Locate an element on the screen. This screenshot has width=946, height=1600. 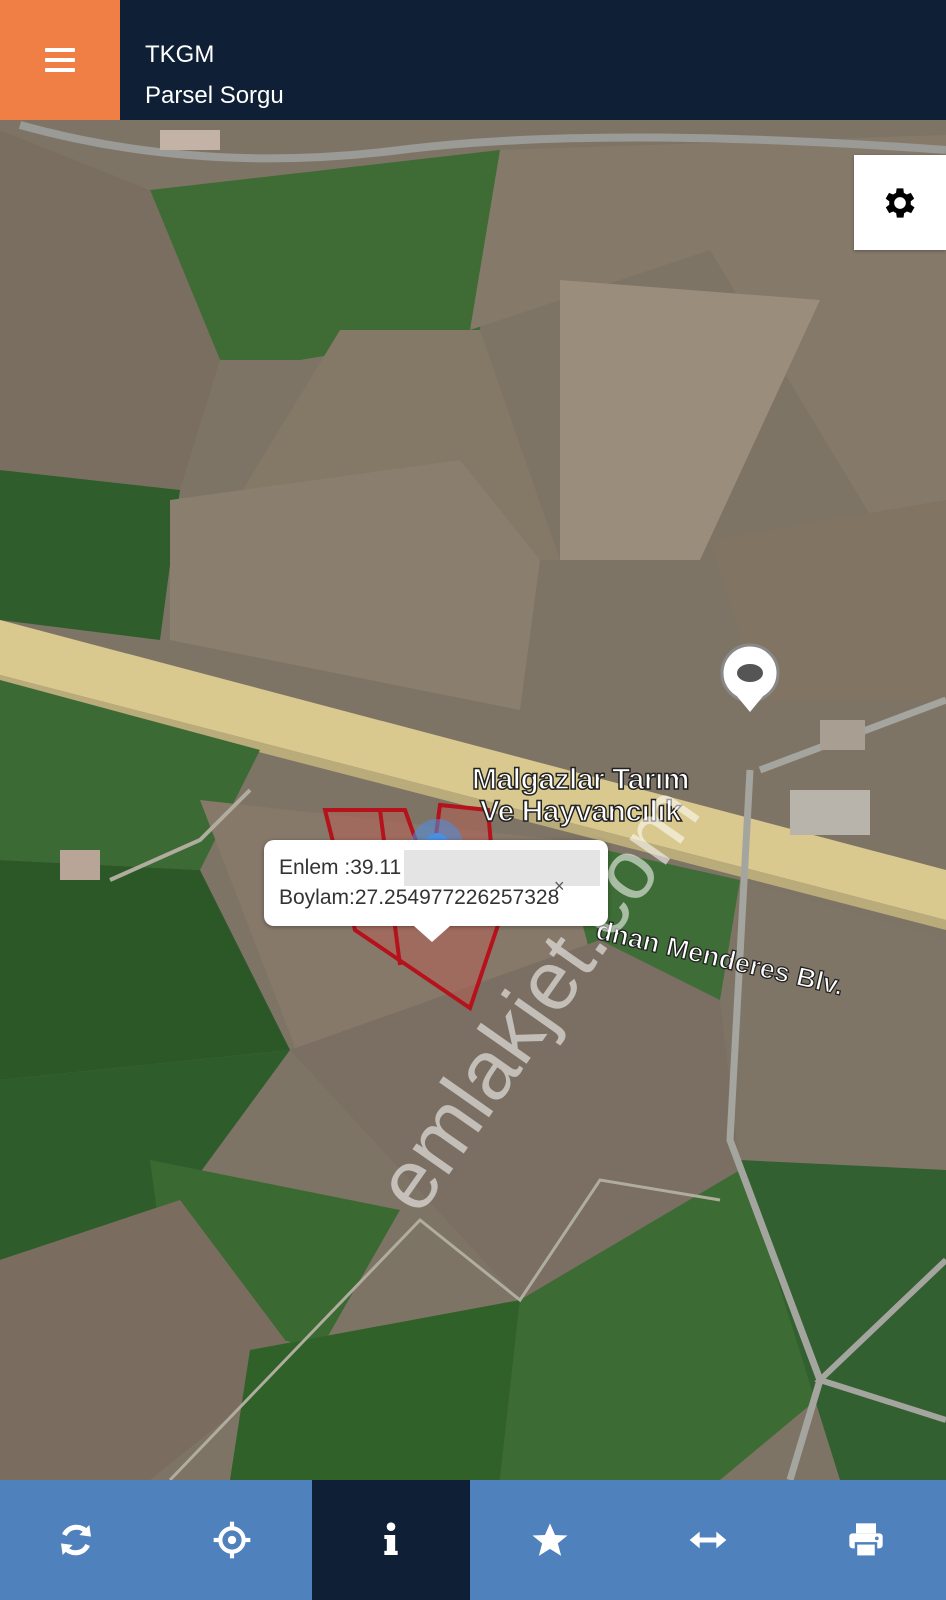
measure-arrows-icon is located at coordinates (707, 1540).